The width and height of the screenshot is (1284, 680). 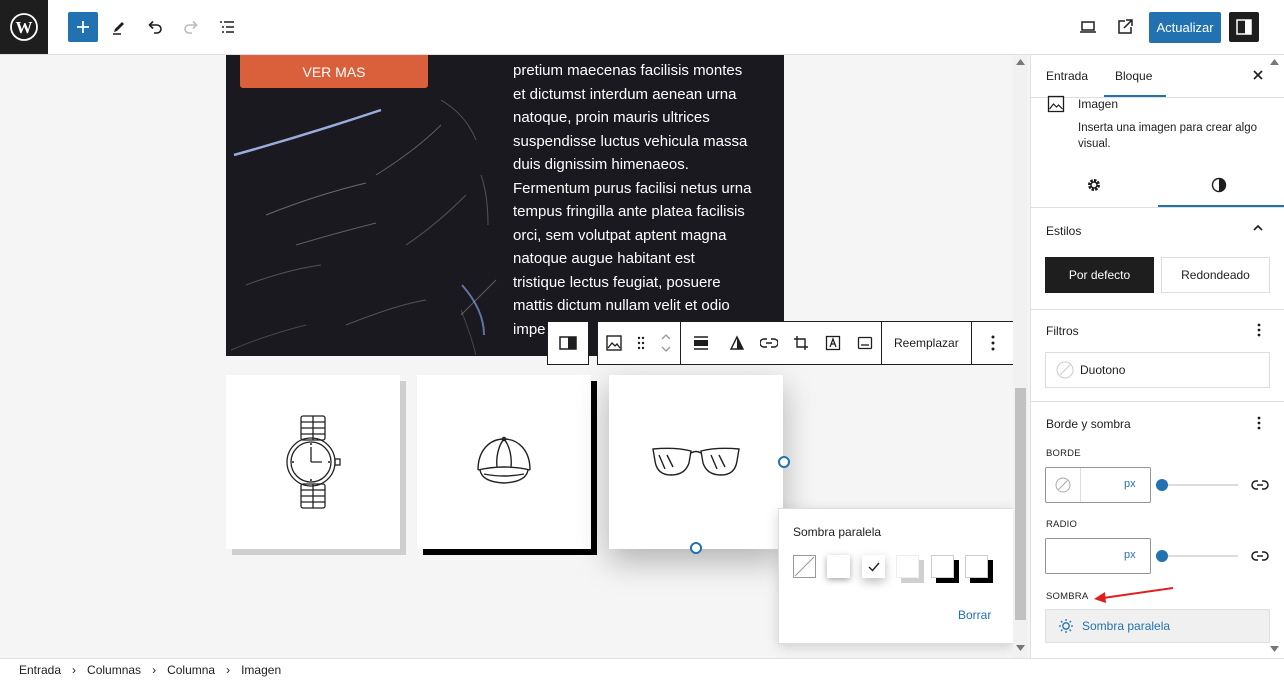 I want to click on block-type-group, so click(x=638, y=343).